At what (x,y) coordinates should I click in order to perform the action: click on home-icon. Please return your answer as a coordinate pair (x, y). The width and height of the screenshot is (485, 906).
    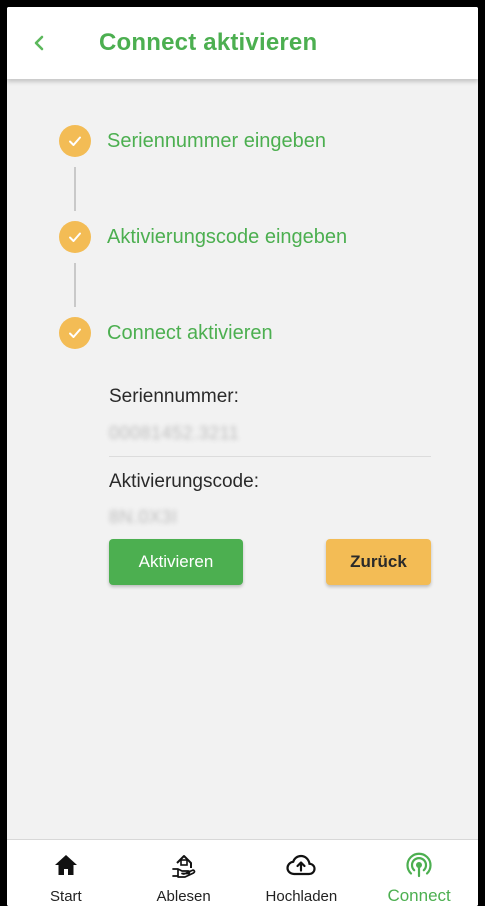
    Looking at the image, I should click on (65, 865).